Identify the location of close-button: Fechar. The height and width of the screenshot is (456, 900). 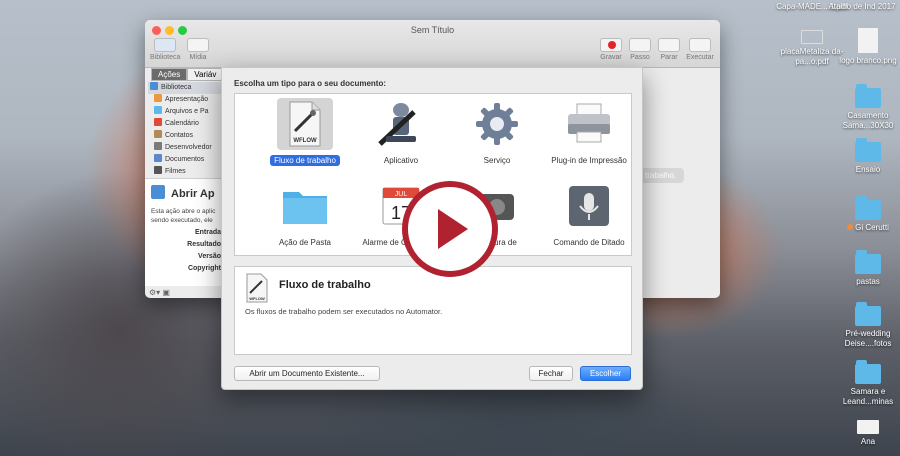
(551, 373).